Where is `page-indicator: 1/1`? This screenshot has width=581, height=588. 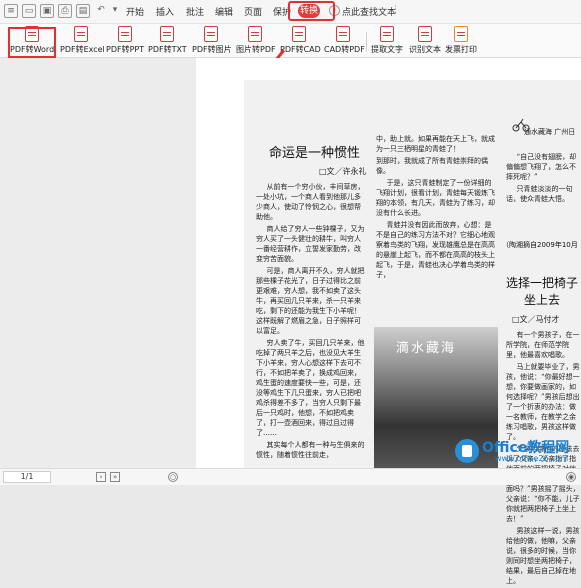
page-indicator: 1/1 is located at coordinates (27, 477).